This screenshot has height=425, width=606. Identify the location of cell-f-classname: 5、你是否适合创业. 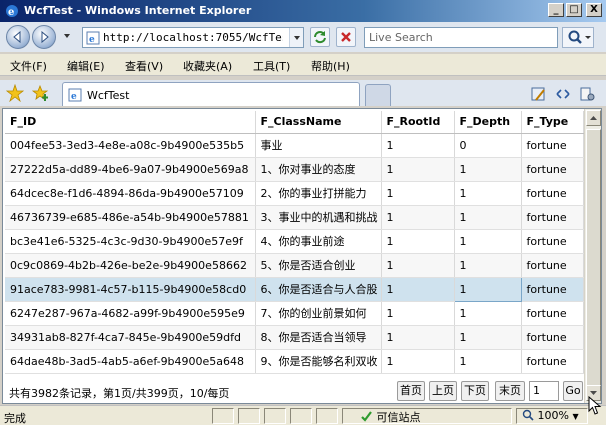
(318, 265).